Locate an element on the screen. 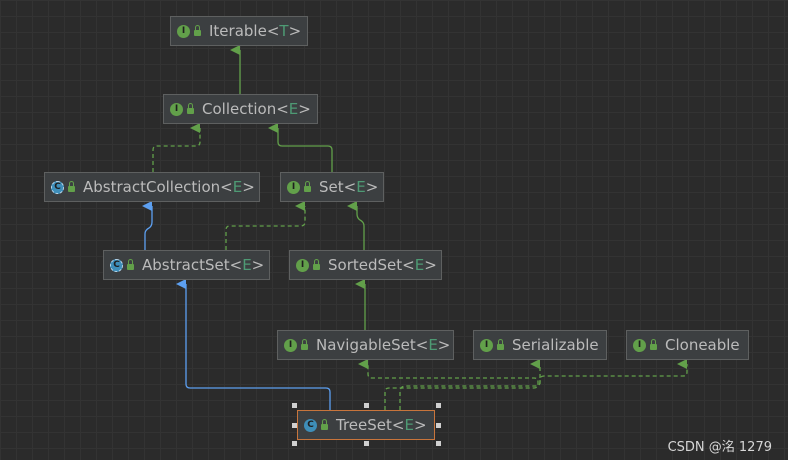  node-navigable-set: I NavigableSet < E > is located at coordinates (365, 345).